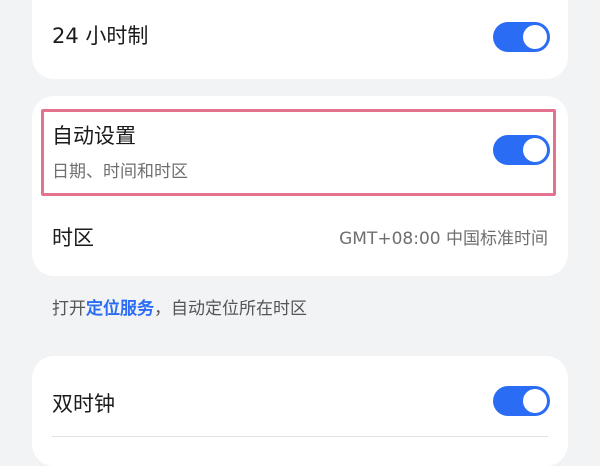 The image size is (600, 466). What do you see at coordinates (521, 401) in the screenshot?
I see `dual-clock-toggle` at bounding box center [521, 401].